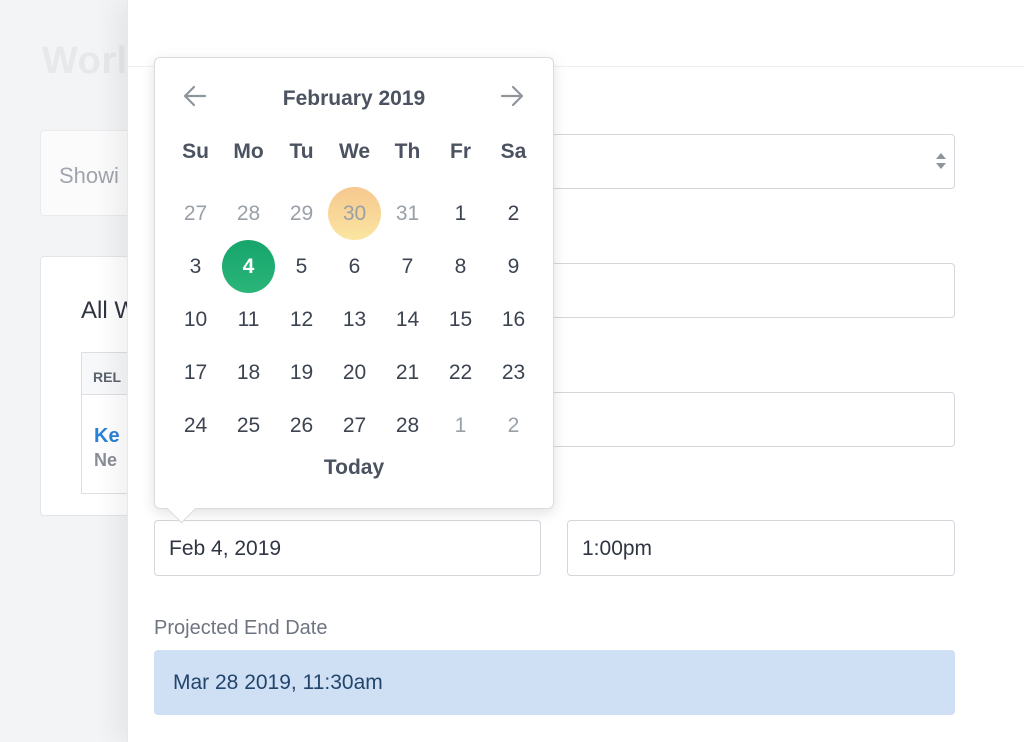 Image resolution: width=1024 pixels, height=742 pixels. I want to click on calendar-day-number: 10, so click(195, 319).